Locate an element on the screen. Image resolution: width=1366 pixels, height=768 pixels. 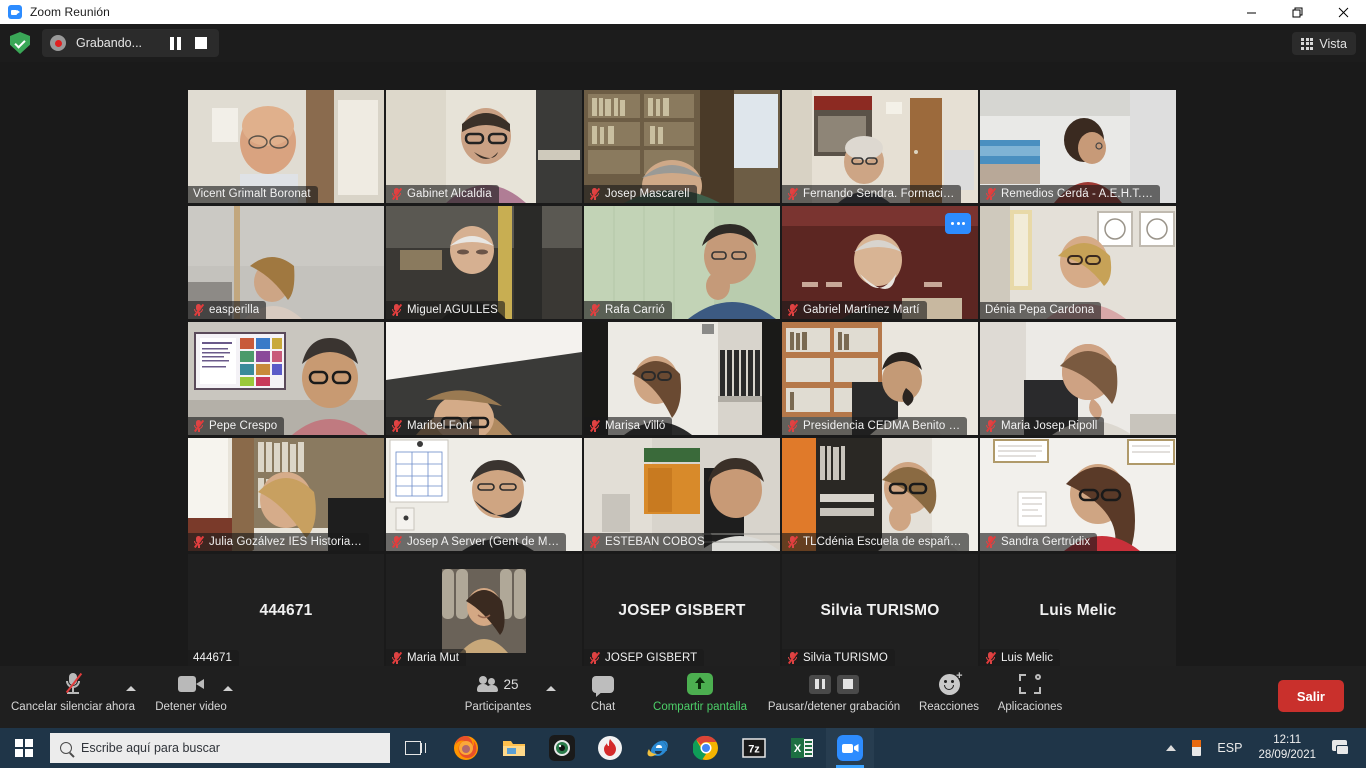
participant-tile: Vicent Grimalt Boronat is located at coordinates (286, 146).